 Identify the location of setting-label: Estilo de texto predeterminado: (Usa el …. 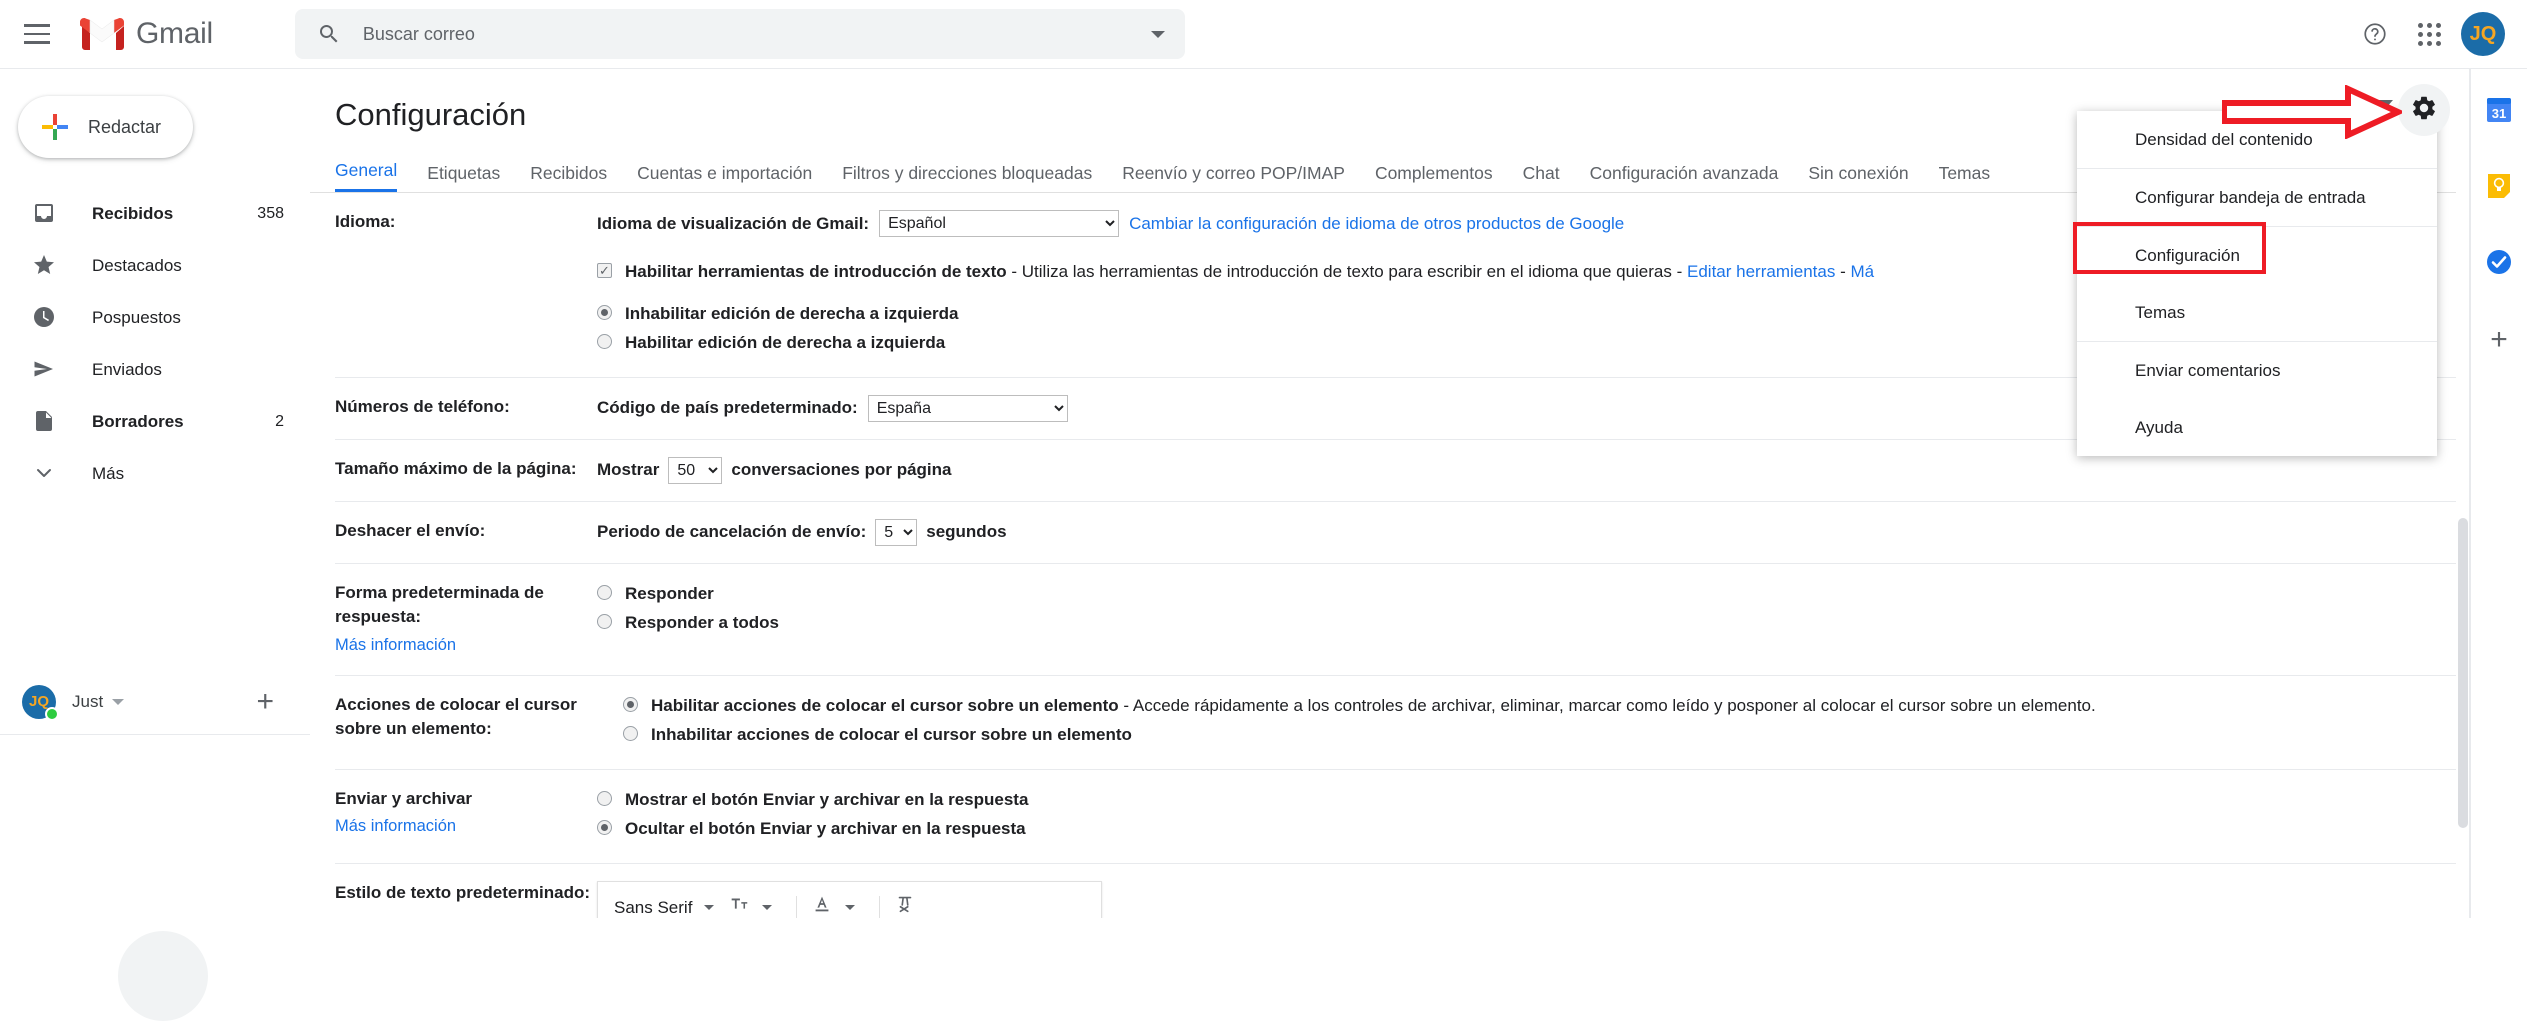
(466, 899).